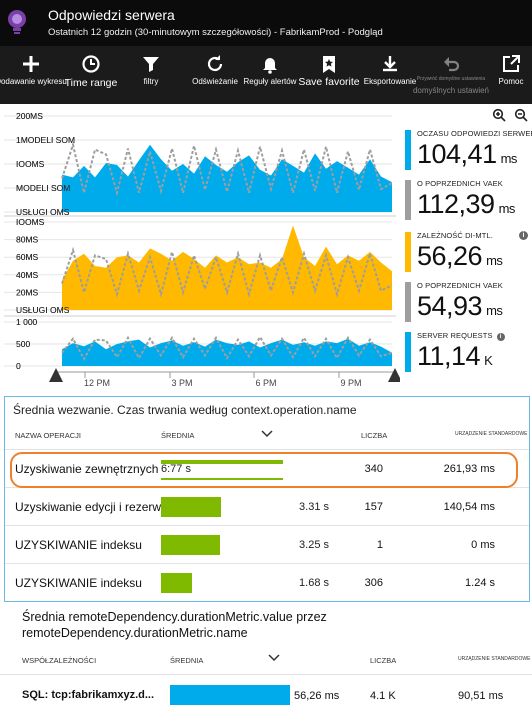  What do you see at coordinates (460, 256) in the screenshot?
I see `metric-value: 56,26 ms` at bounding box center [460, 256].